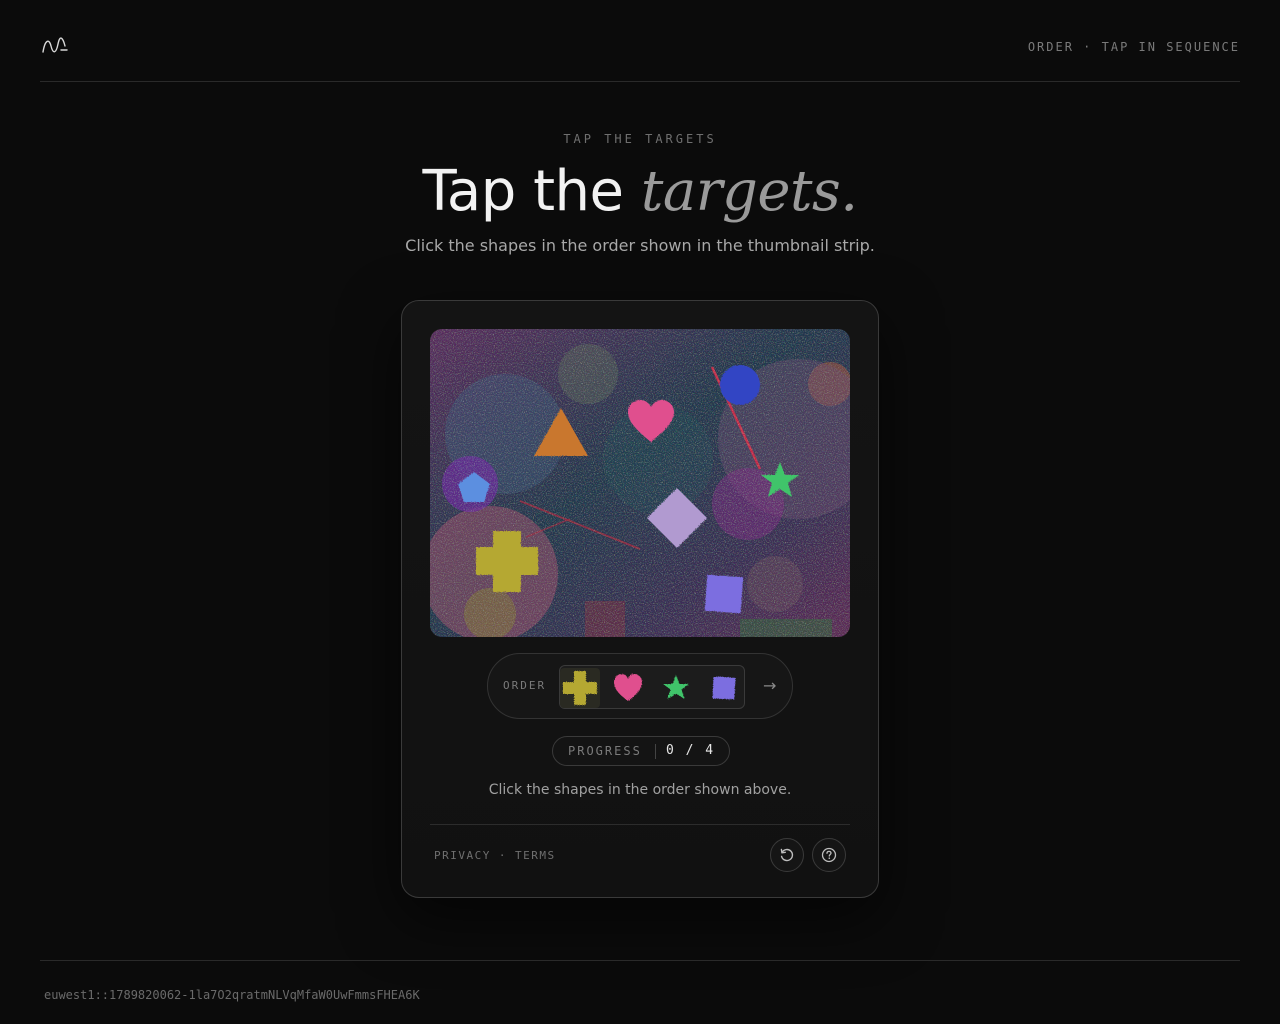 This screenshot has height=1024, width=1280. I want to click on order-strip: ORDER →, so click(640, 686).